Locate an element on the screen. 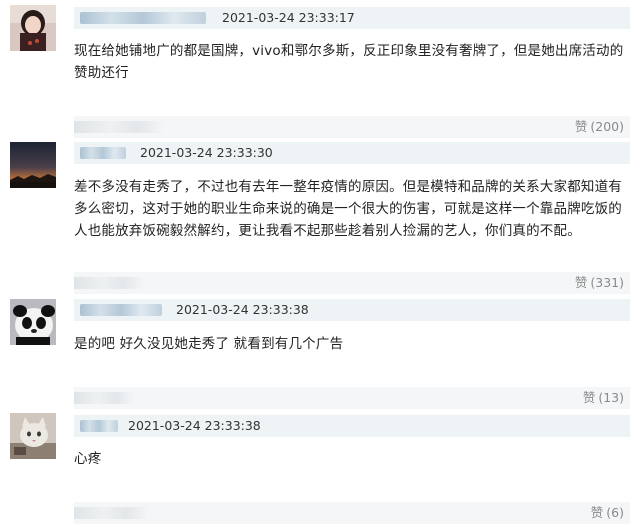  like-button: 赞 (331) is located at coordinates (599, 283).